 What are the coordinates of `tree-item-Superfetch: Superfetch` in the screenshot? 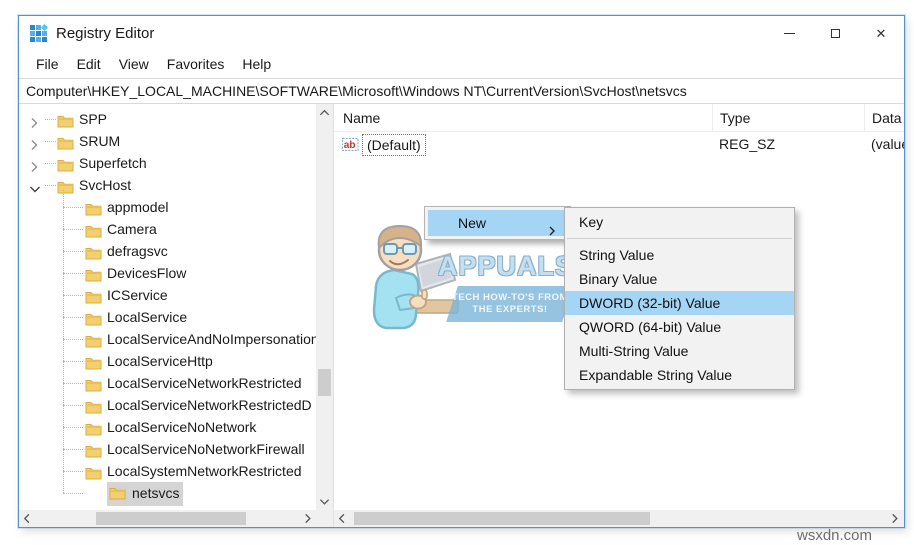 It's located at (168, 163).